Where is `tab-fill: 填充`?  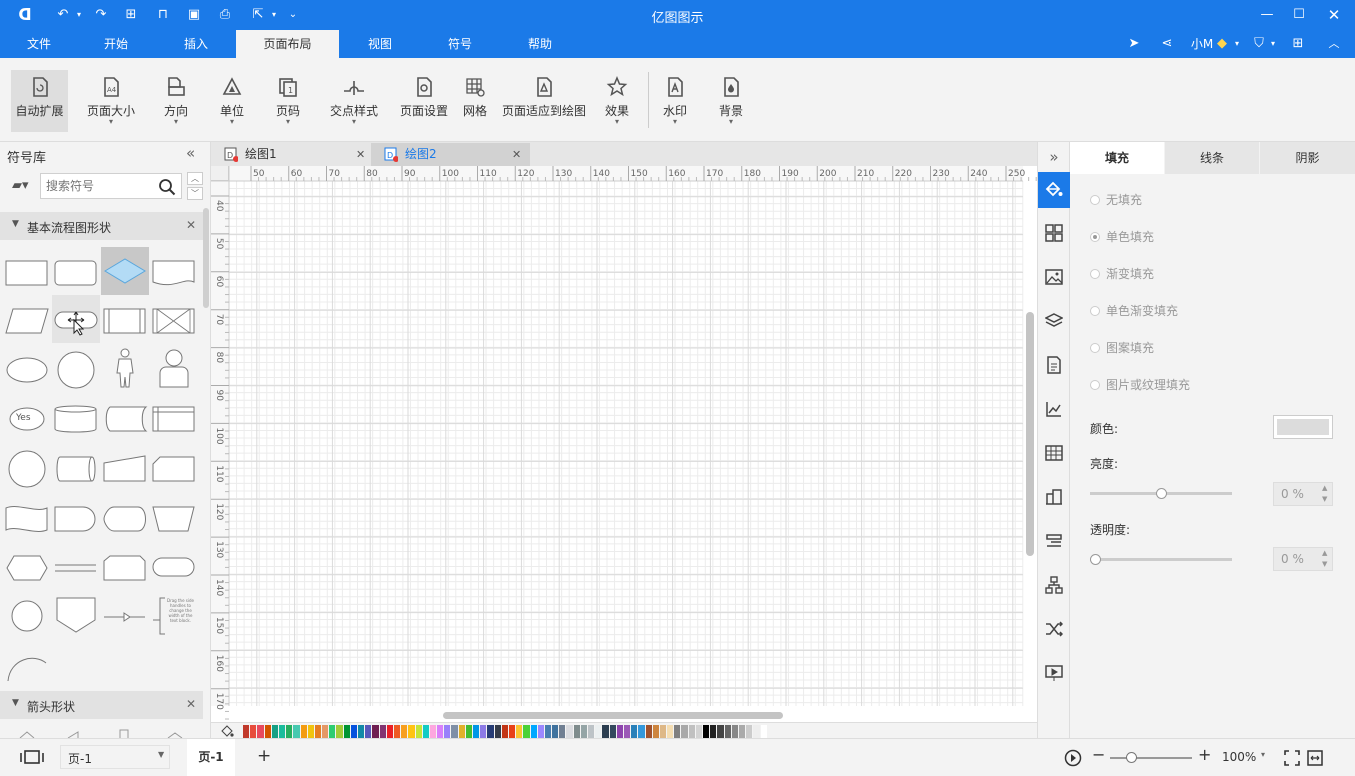 tab-fill: 填充 is located at coordinates (1117, 158).